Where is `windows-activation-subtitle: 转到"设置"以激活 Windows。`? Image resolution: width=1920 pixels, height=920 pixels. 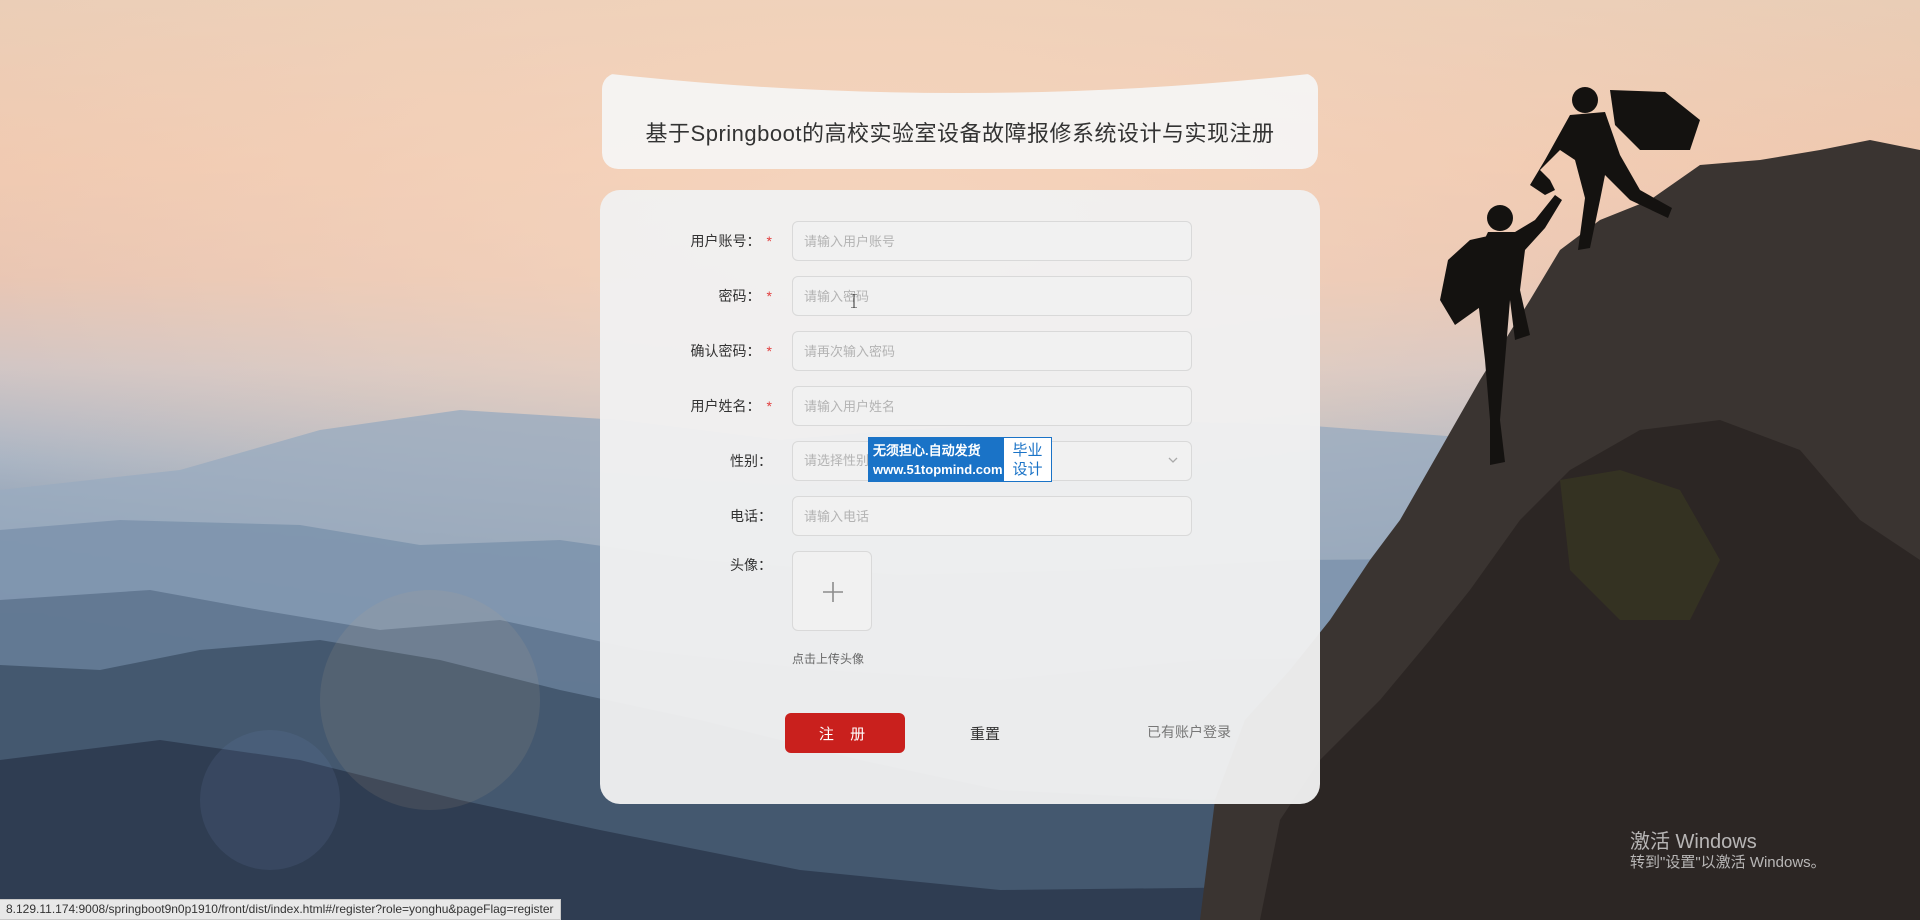 windows-activation-subtitle: 转到"设置"以激活 Windows。 is located at coordinates (1728, 862).